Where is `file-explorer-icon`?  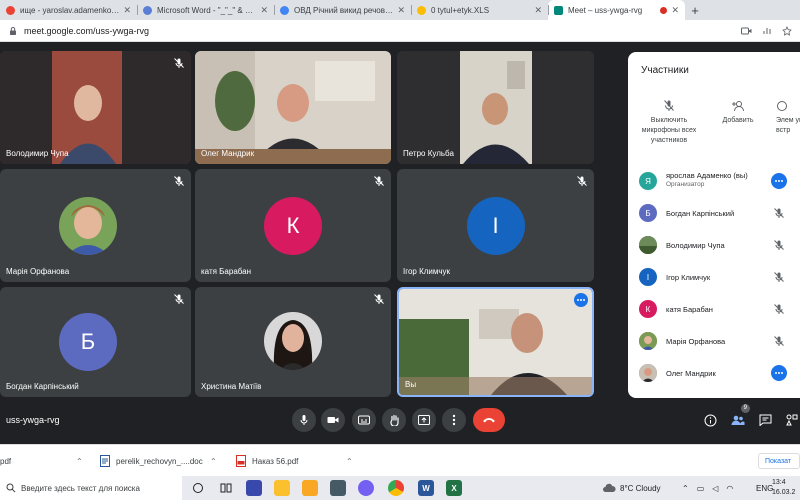
file-explorer-icon is located at coordinates (310, 488).